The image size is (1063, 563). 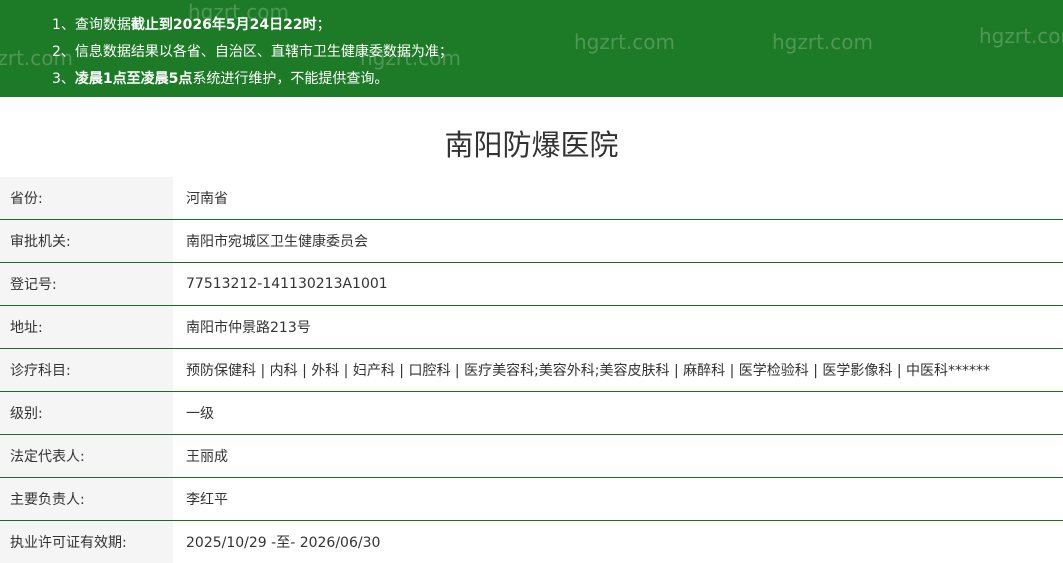 I want to click on table-row: 级别: 一级, so click(x=531, y=413).